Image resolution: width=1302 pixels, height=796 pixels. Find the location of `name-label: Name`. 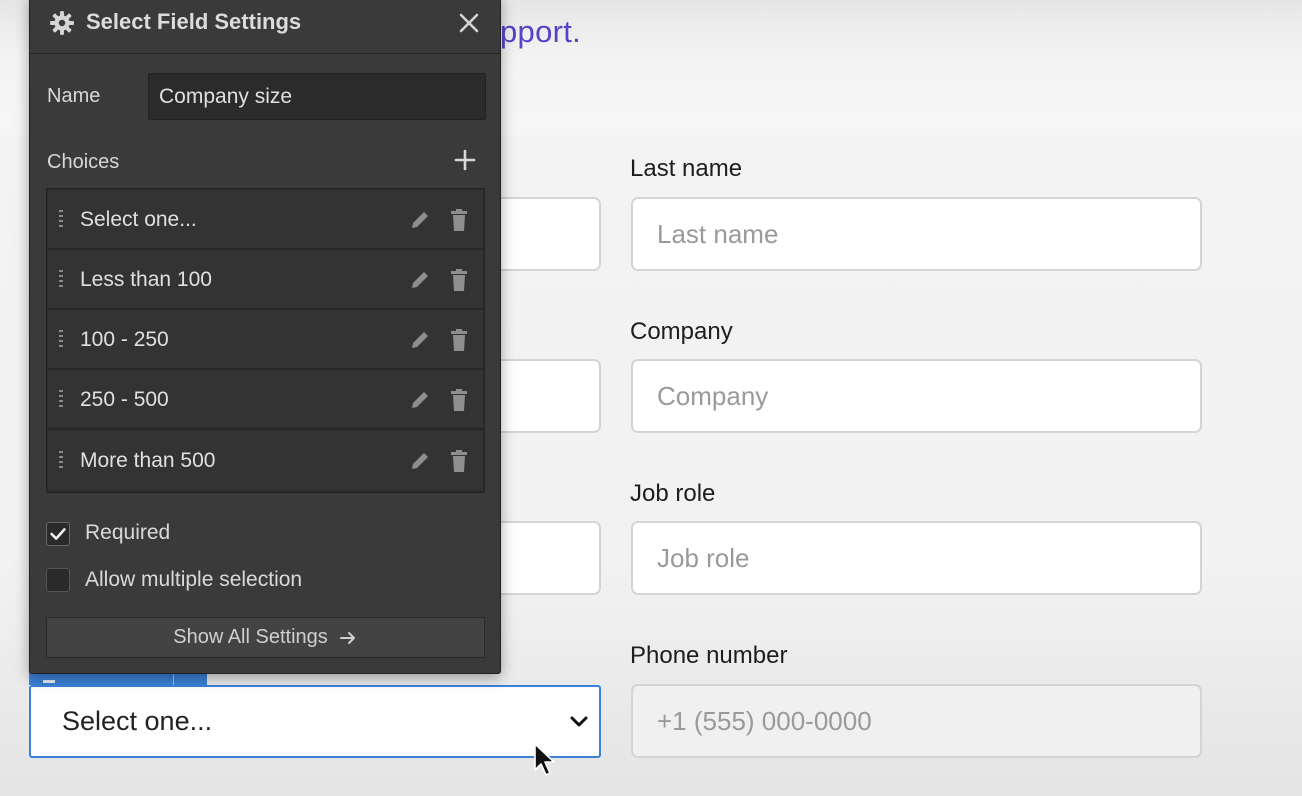

name-label: Name is located at coordinates (74, 96).